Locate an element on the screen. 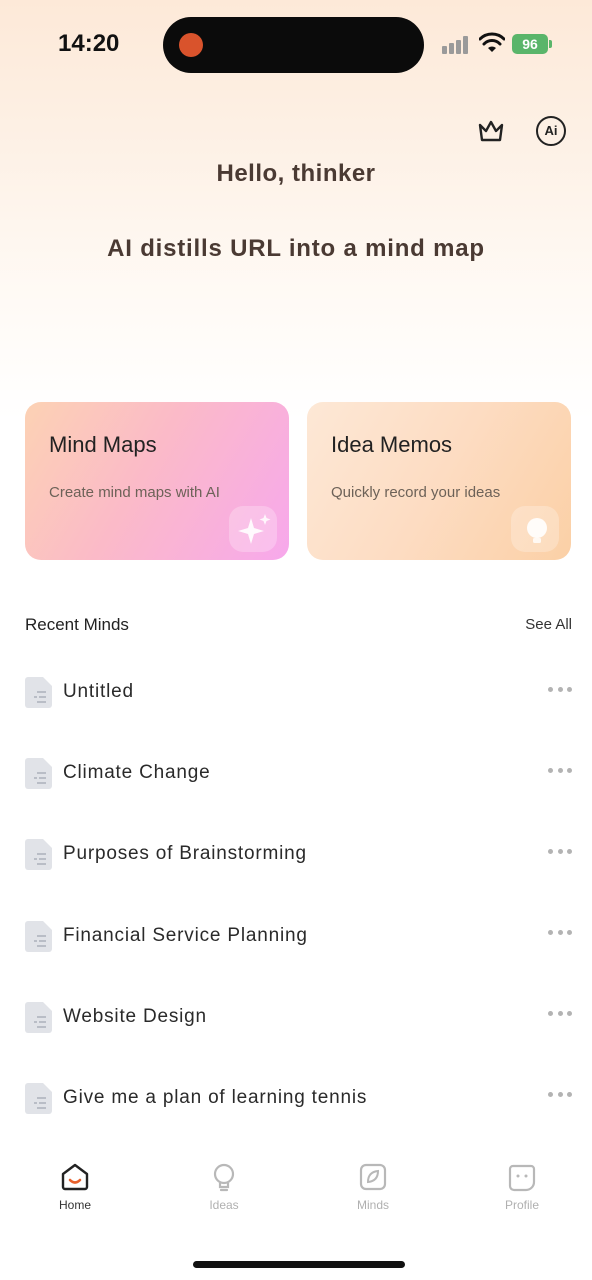  item-title: Untitled is located at coordinates (98, 691).